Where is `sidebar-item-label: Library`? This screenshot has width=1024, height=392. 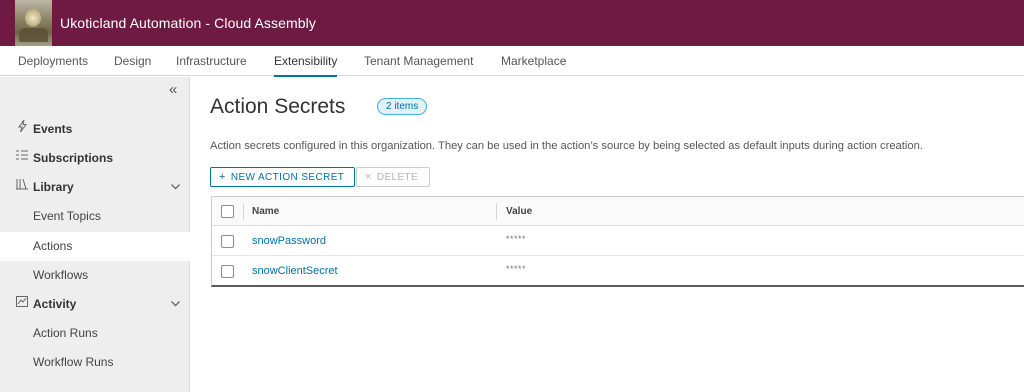 sidebar-item-label: Library is located at coordinates (53, 187).